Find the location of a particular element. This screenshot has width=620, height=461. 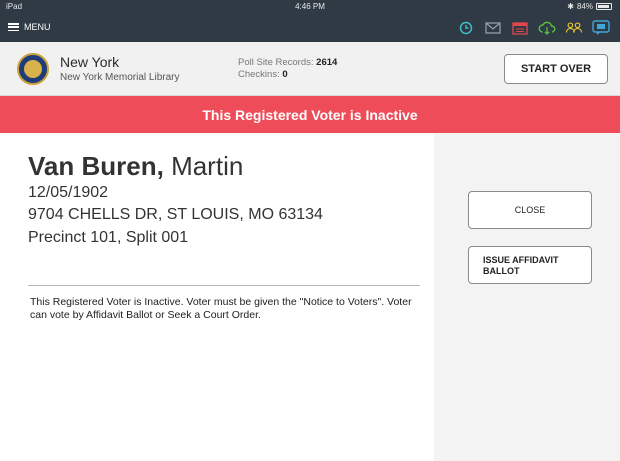

poll-site-stats: Poll Site Records: 2614 Checkins: 0 is located at coordinates (287, 69).